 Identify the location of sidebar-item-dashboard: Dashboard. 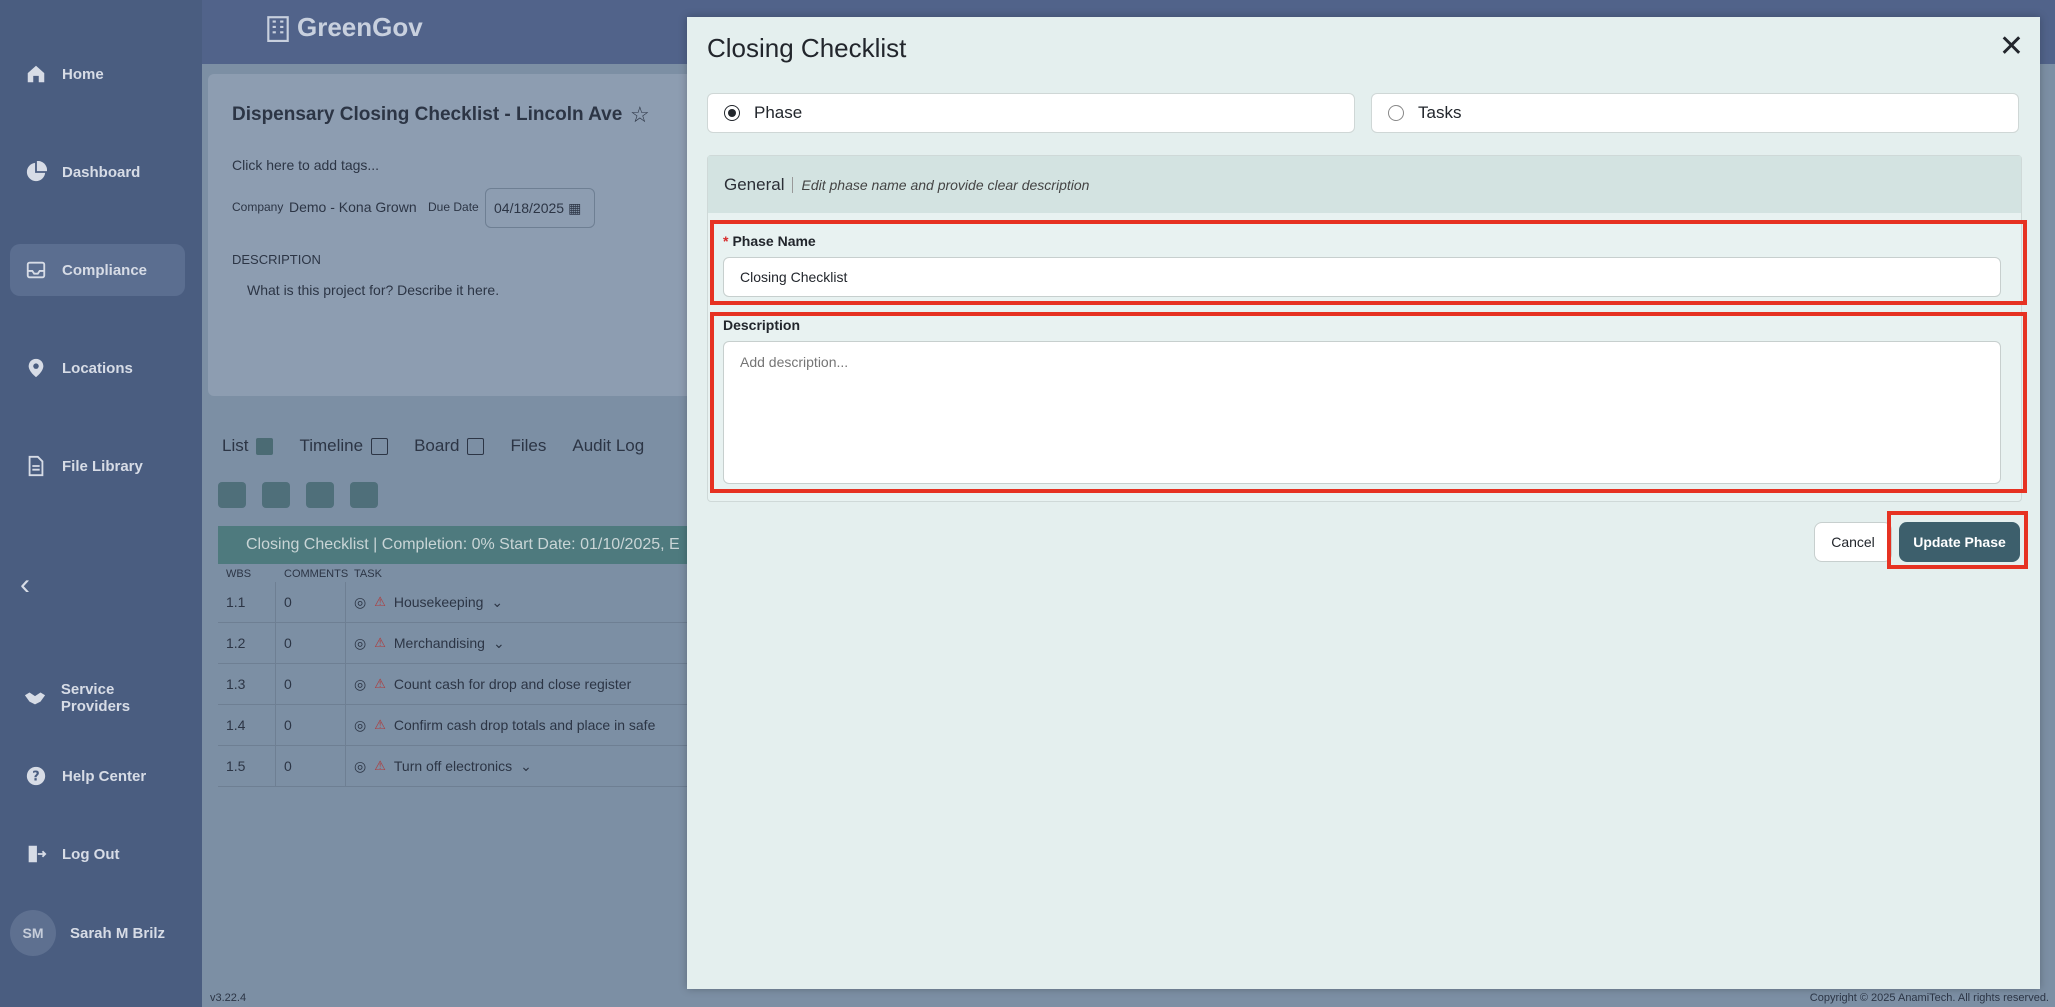
(97, 172).